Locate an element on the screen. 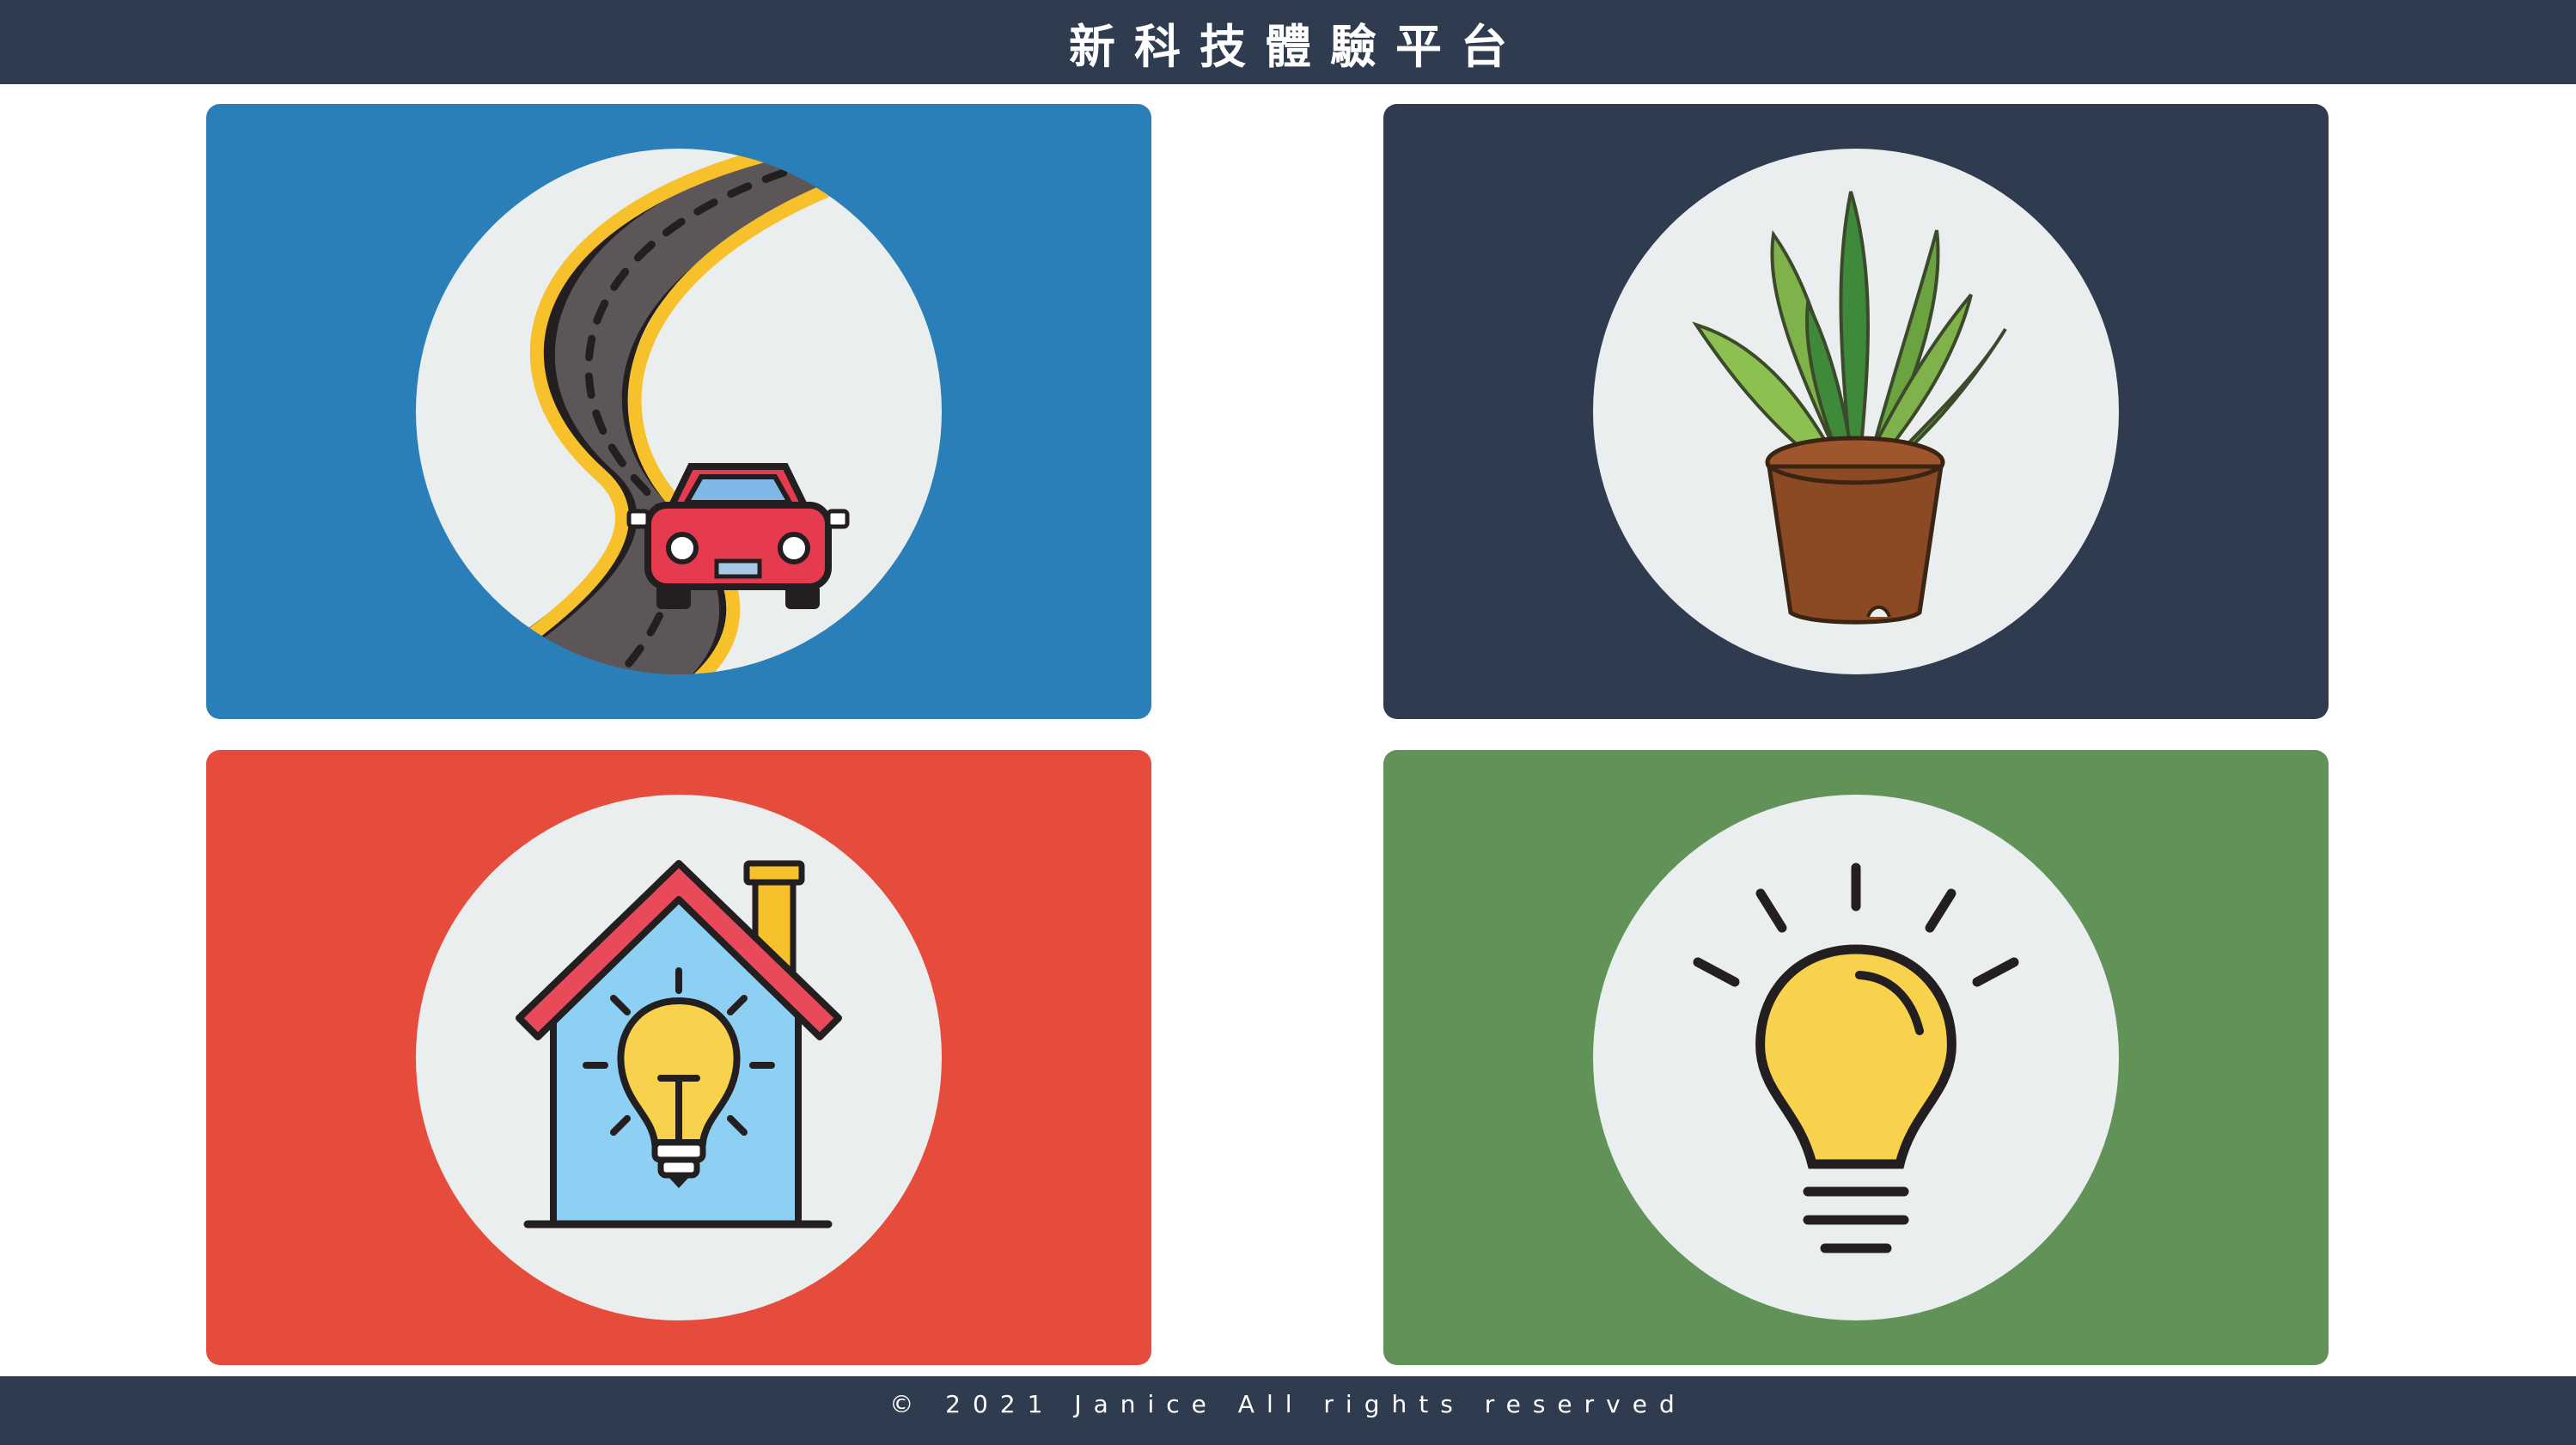 The width and height of the screenshot is (2576, 1445). card-light-bulb-circle is located at coordinates (1856, 1057).